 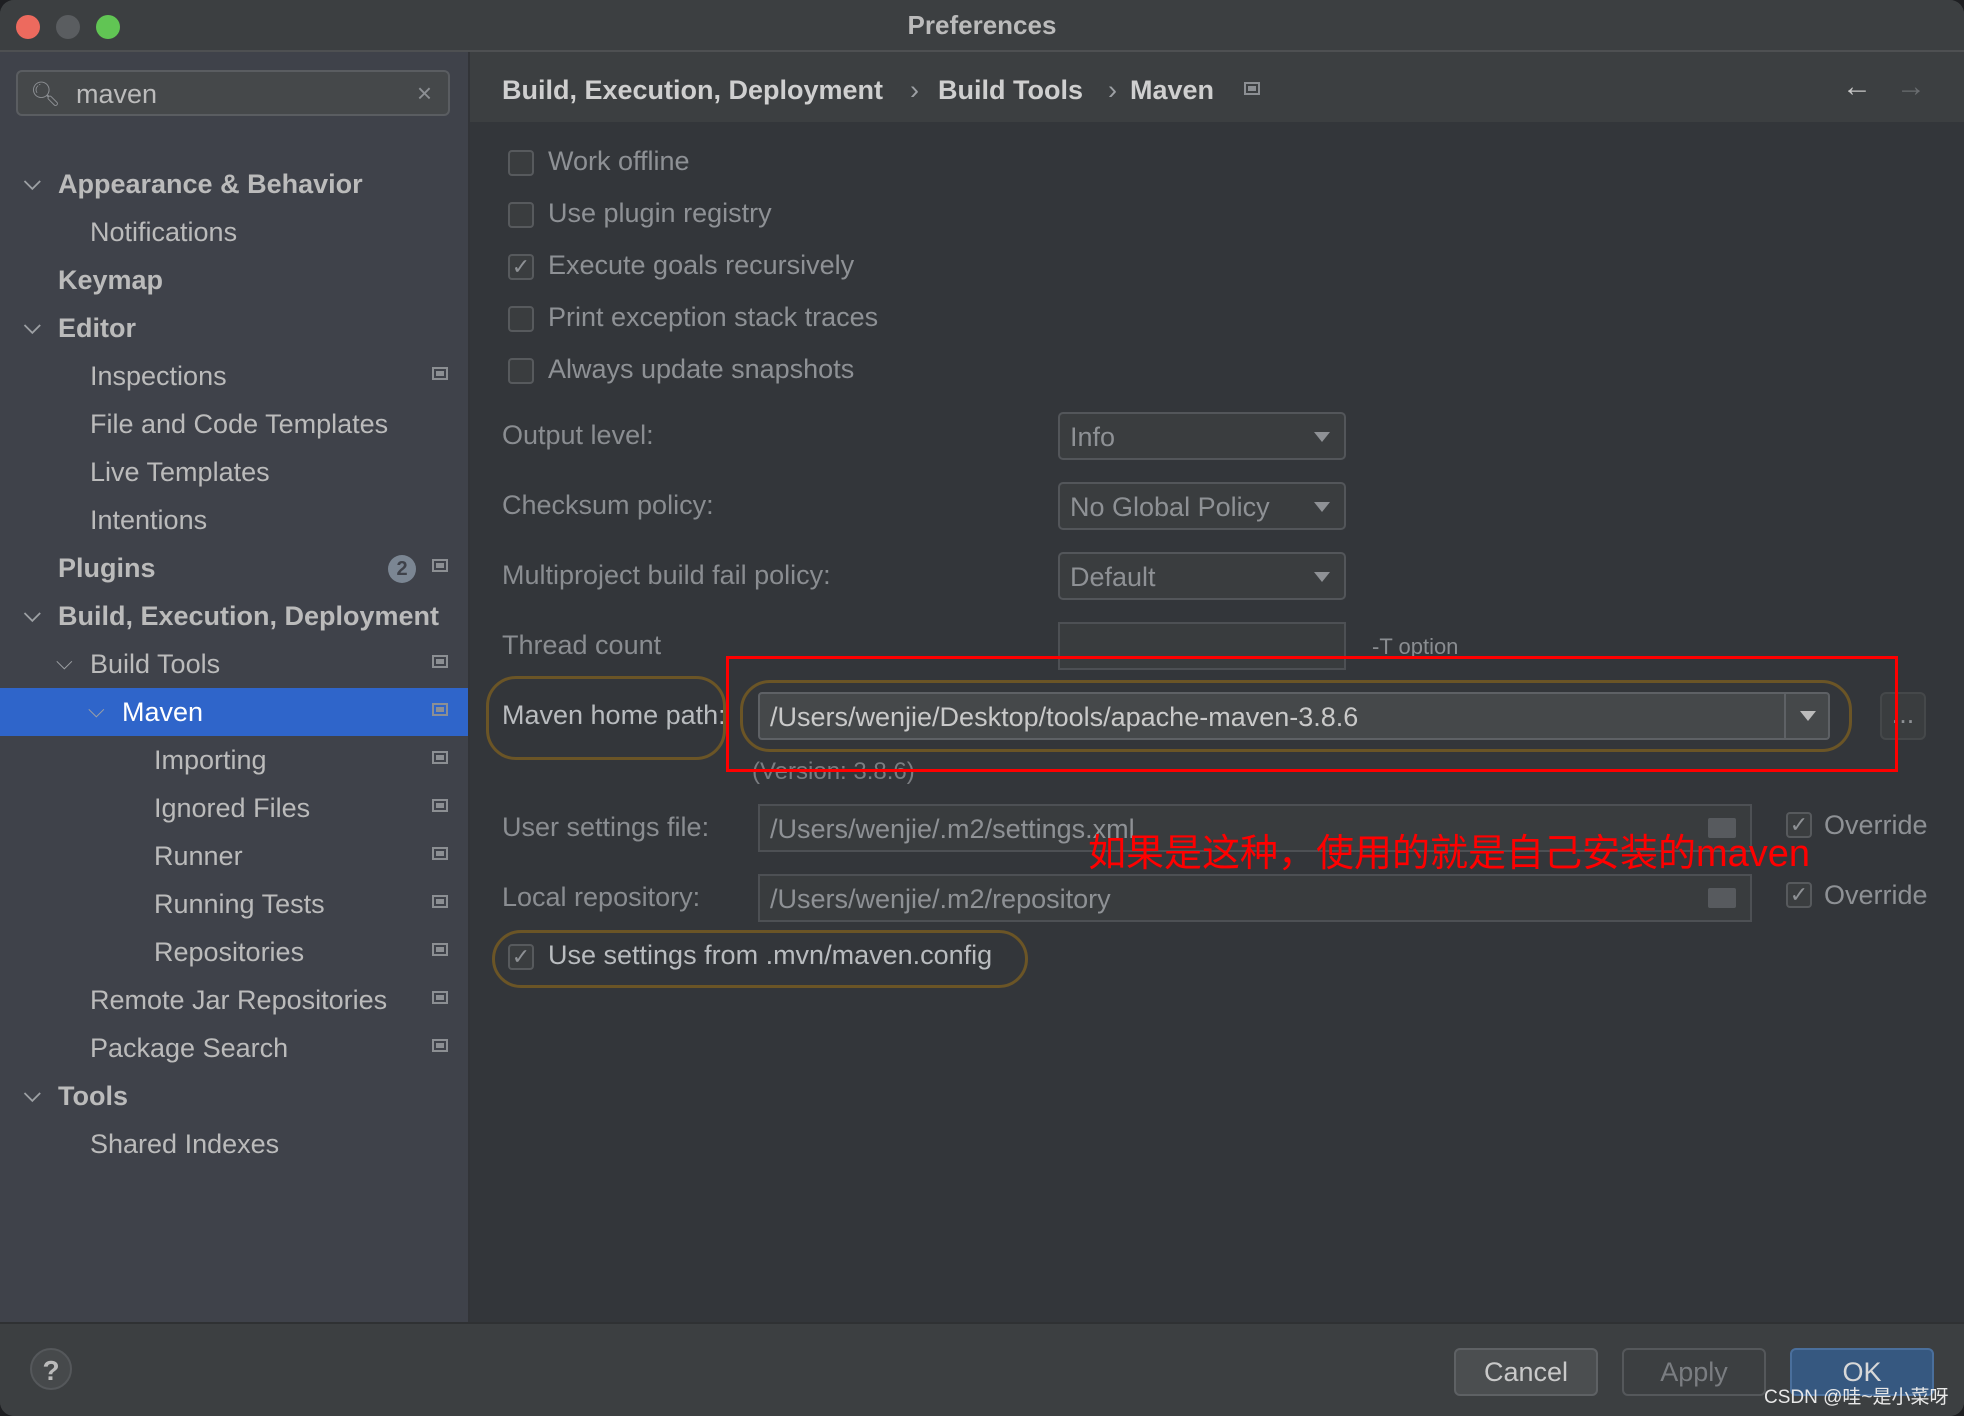 What do you see at coordinates (234, 376) in the screenshot?
I see `sidebar-item: Inspections` at bounding box center [234, 376].